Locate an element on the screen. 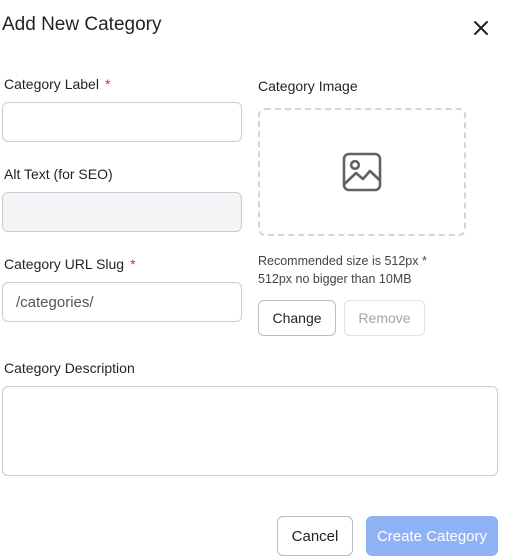 The width and height of the screenshot is (507, 560). url-slug-text: Category URL Slug is located at coordinates (64, 264).